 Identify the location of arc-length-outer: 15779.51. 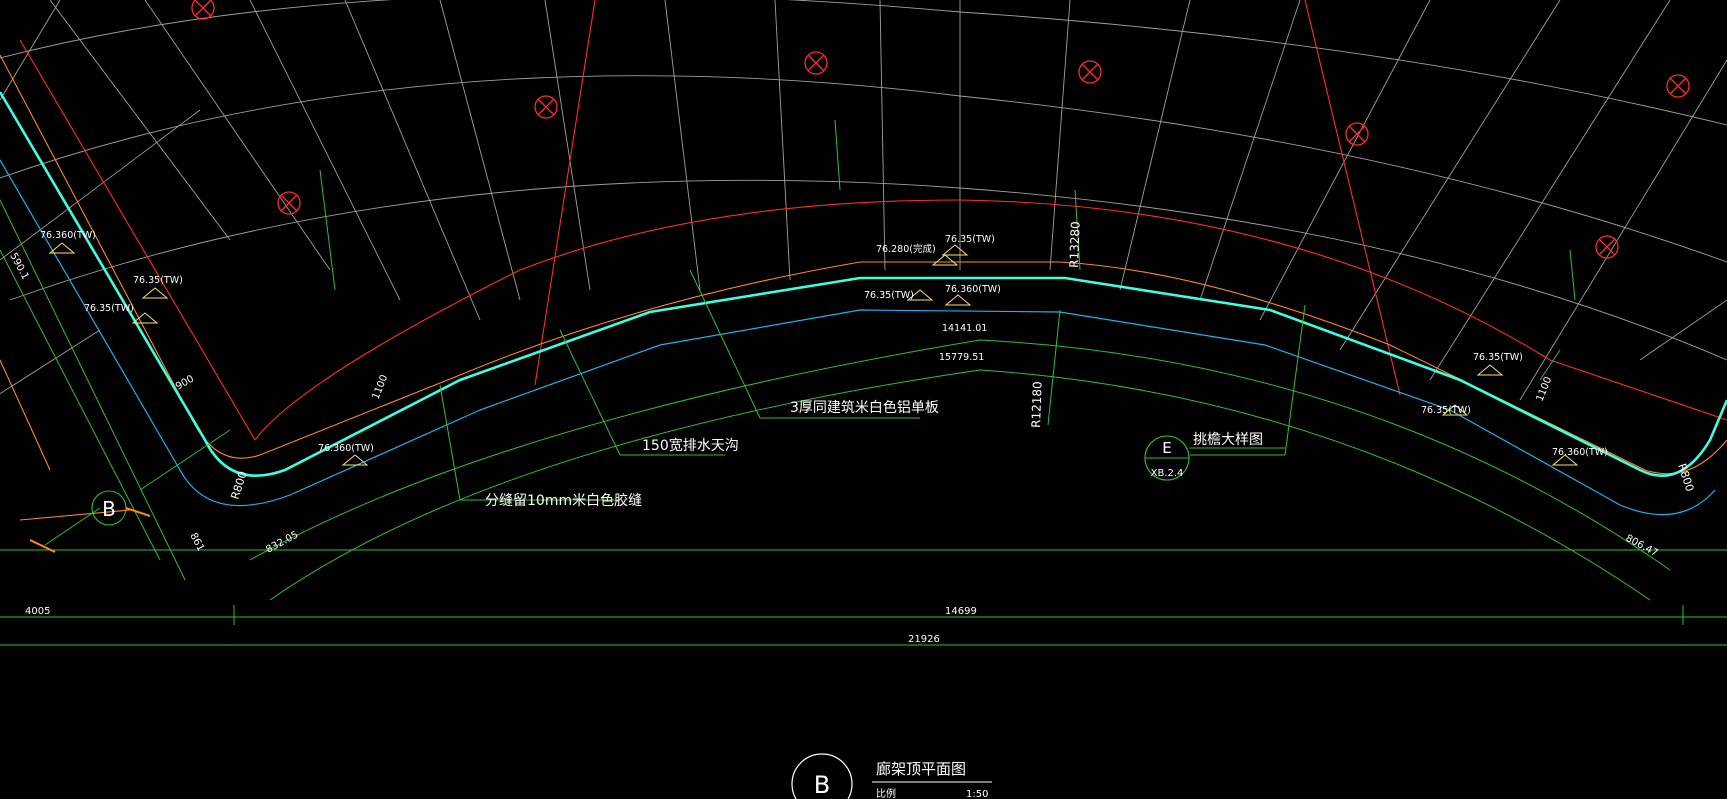
(961, 357).